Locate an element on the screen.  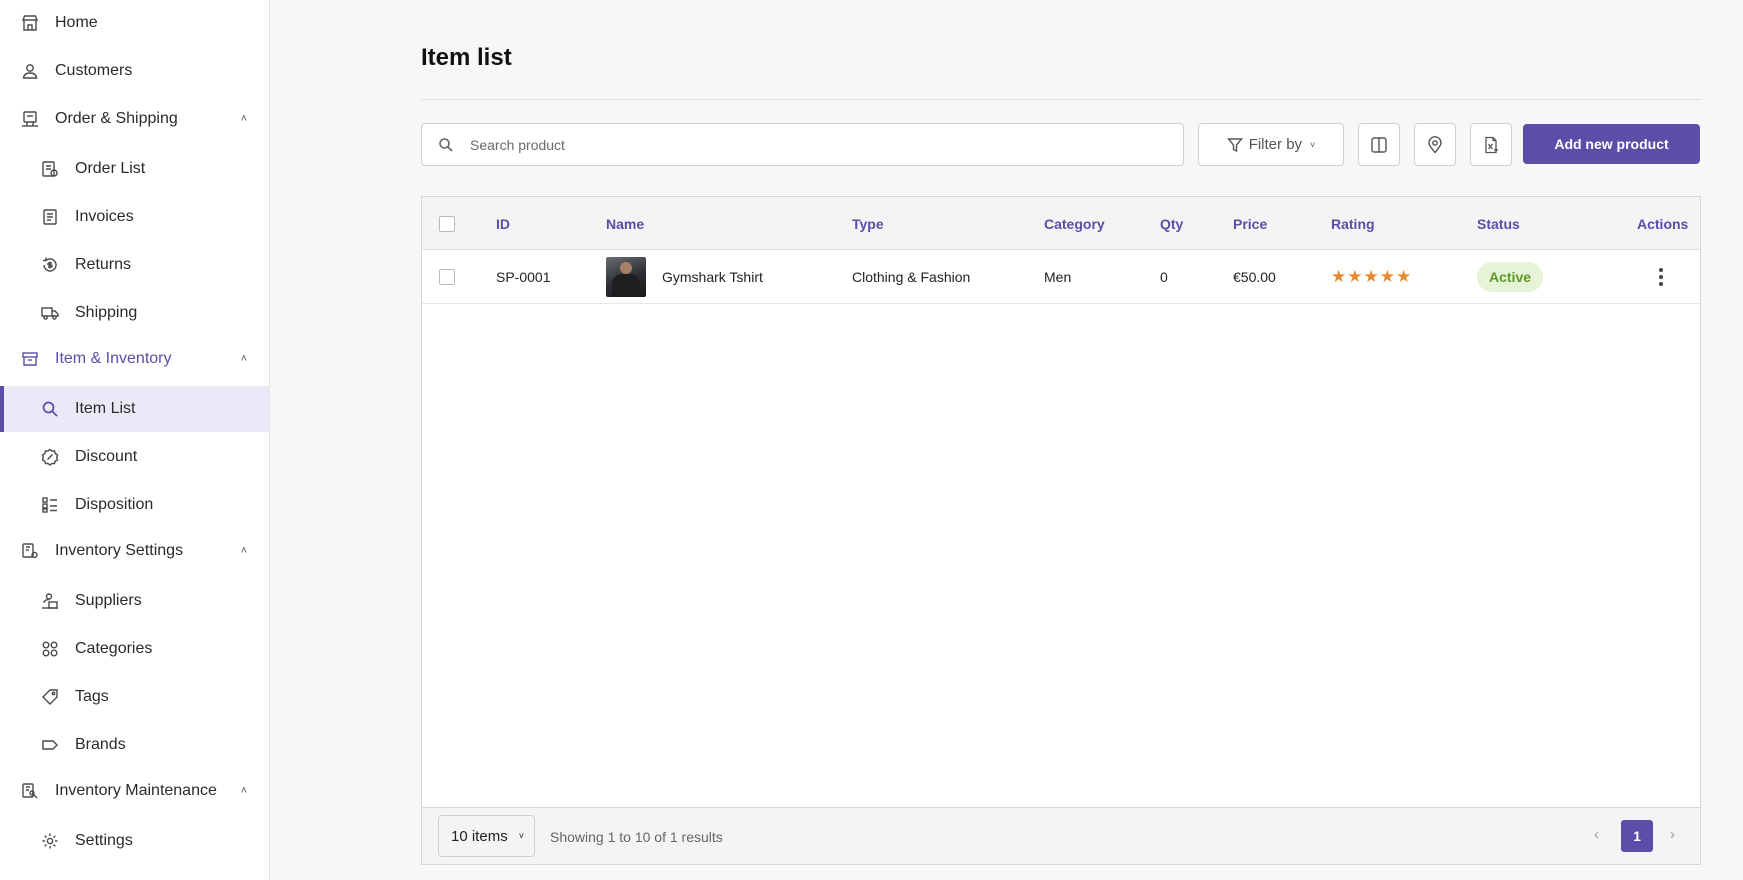
select-all-cell is located at coordinates (447, 223).